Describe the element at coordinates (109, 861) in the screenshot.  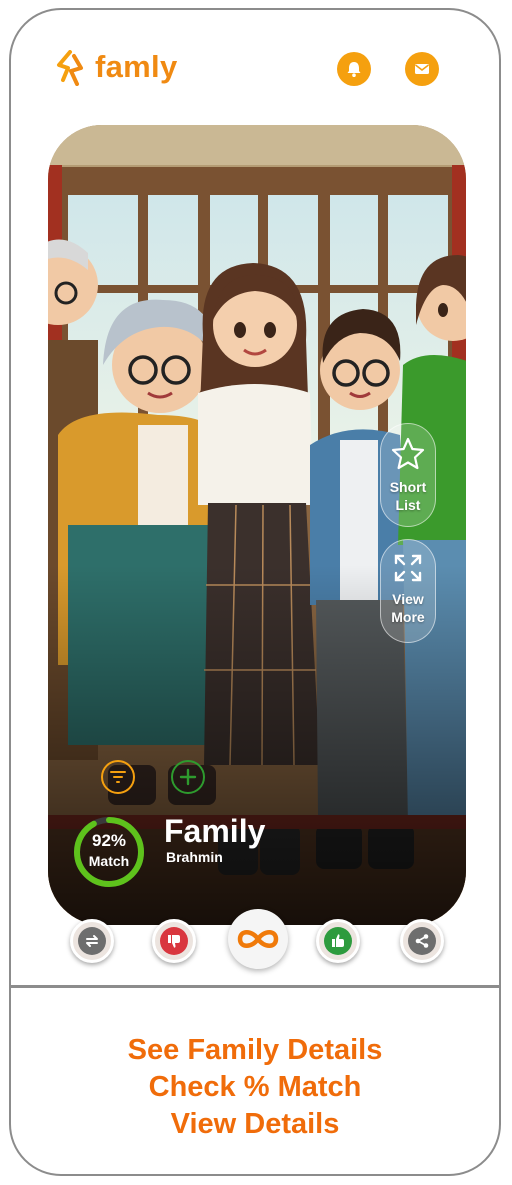
I see `match-label: Match` at that location.